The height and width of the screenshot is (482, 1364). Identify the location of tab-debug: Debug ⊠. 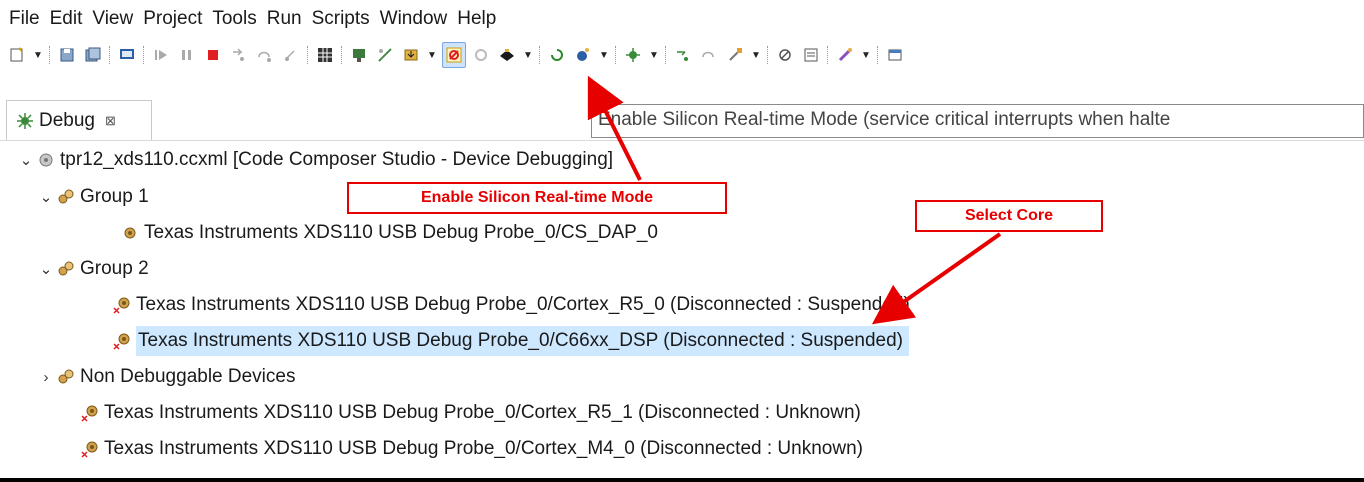
(79, 120).